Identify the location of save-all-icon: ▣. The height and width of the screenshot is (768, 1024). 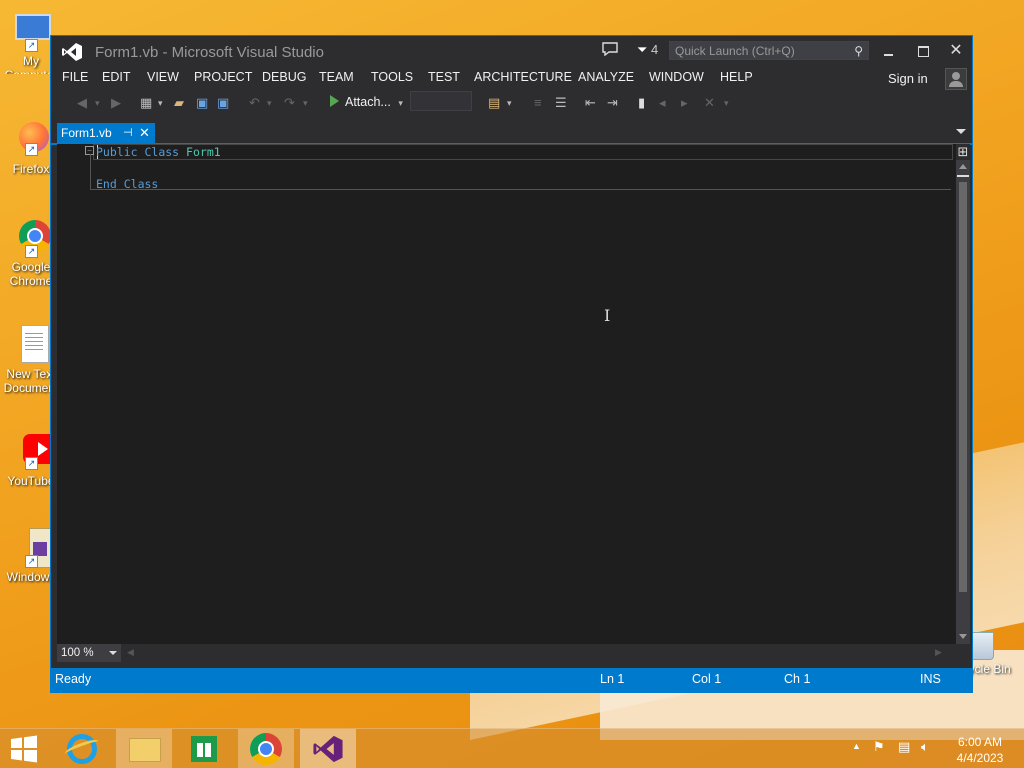
(223, 103).